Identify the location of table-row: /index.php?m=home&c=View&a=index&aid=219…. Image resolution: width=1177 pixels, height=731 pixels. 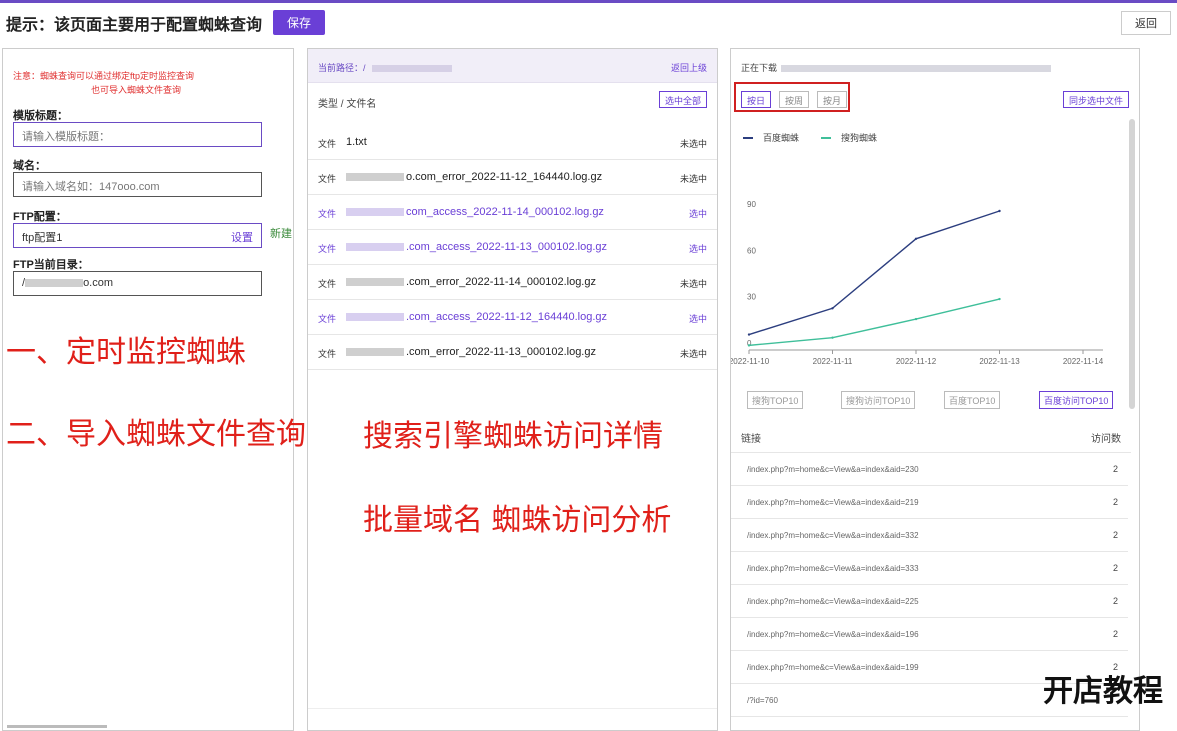
(929, 502).